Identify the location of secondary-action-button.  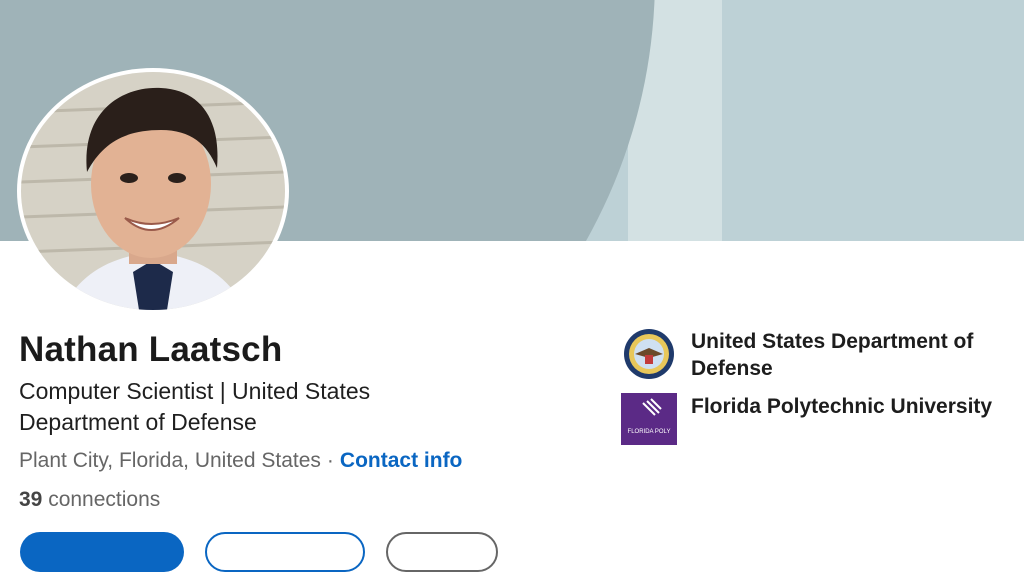
(285, 552).